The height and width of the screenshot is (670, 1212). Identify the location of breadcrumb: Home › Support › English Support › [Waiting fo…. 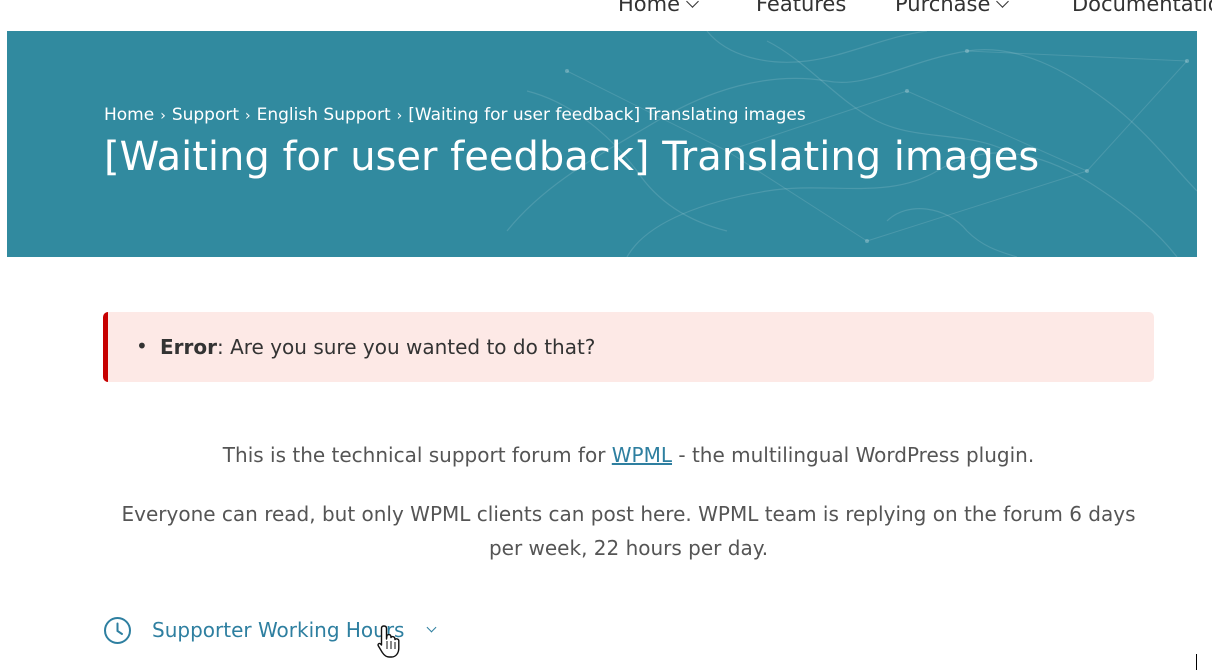
(455, 115).